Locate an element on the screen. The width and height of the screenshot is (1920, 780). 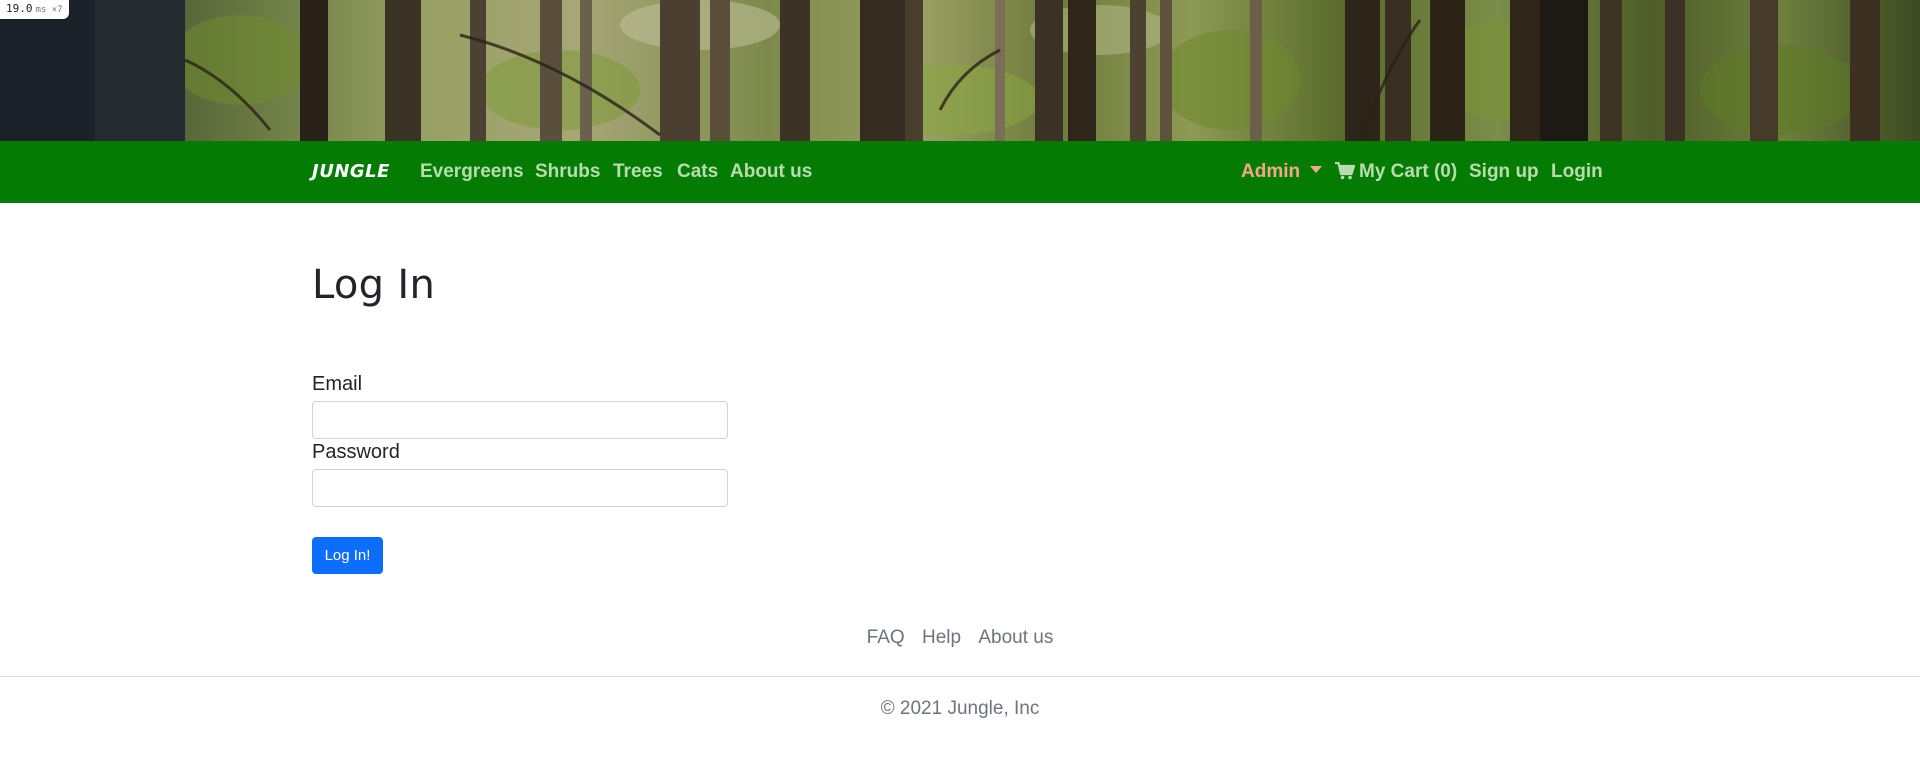
email-label: Email is located at coordinates (337, 384).